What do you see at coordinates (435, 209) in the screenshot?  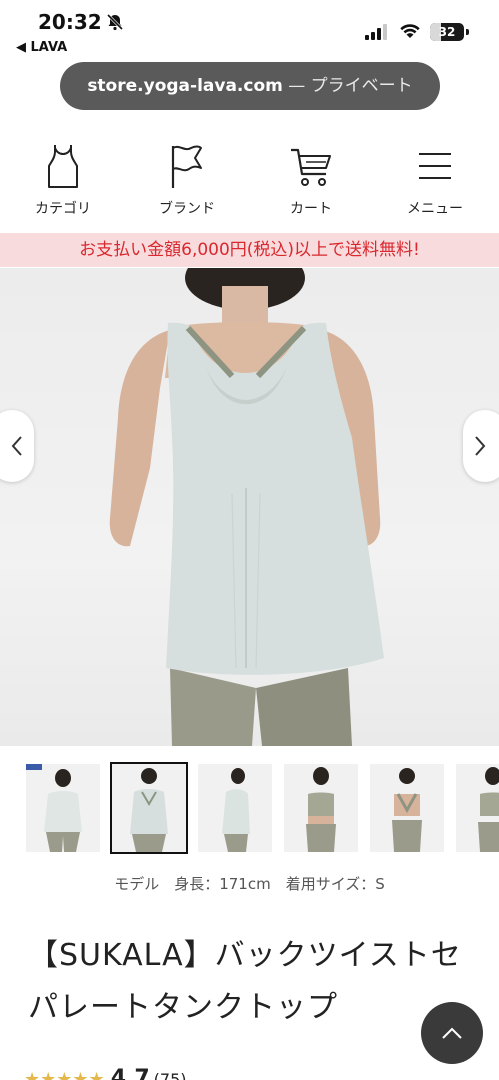 I see `nav-menu-label: メニュー` at bounding box center [435, 209].